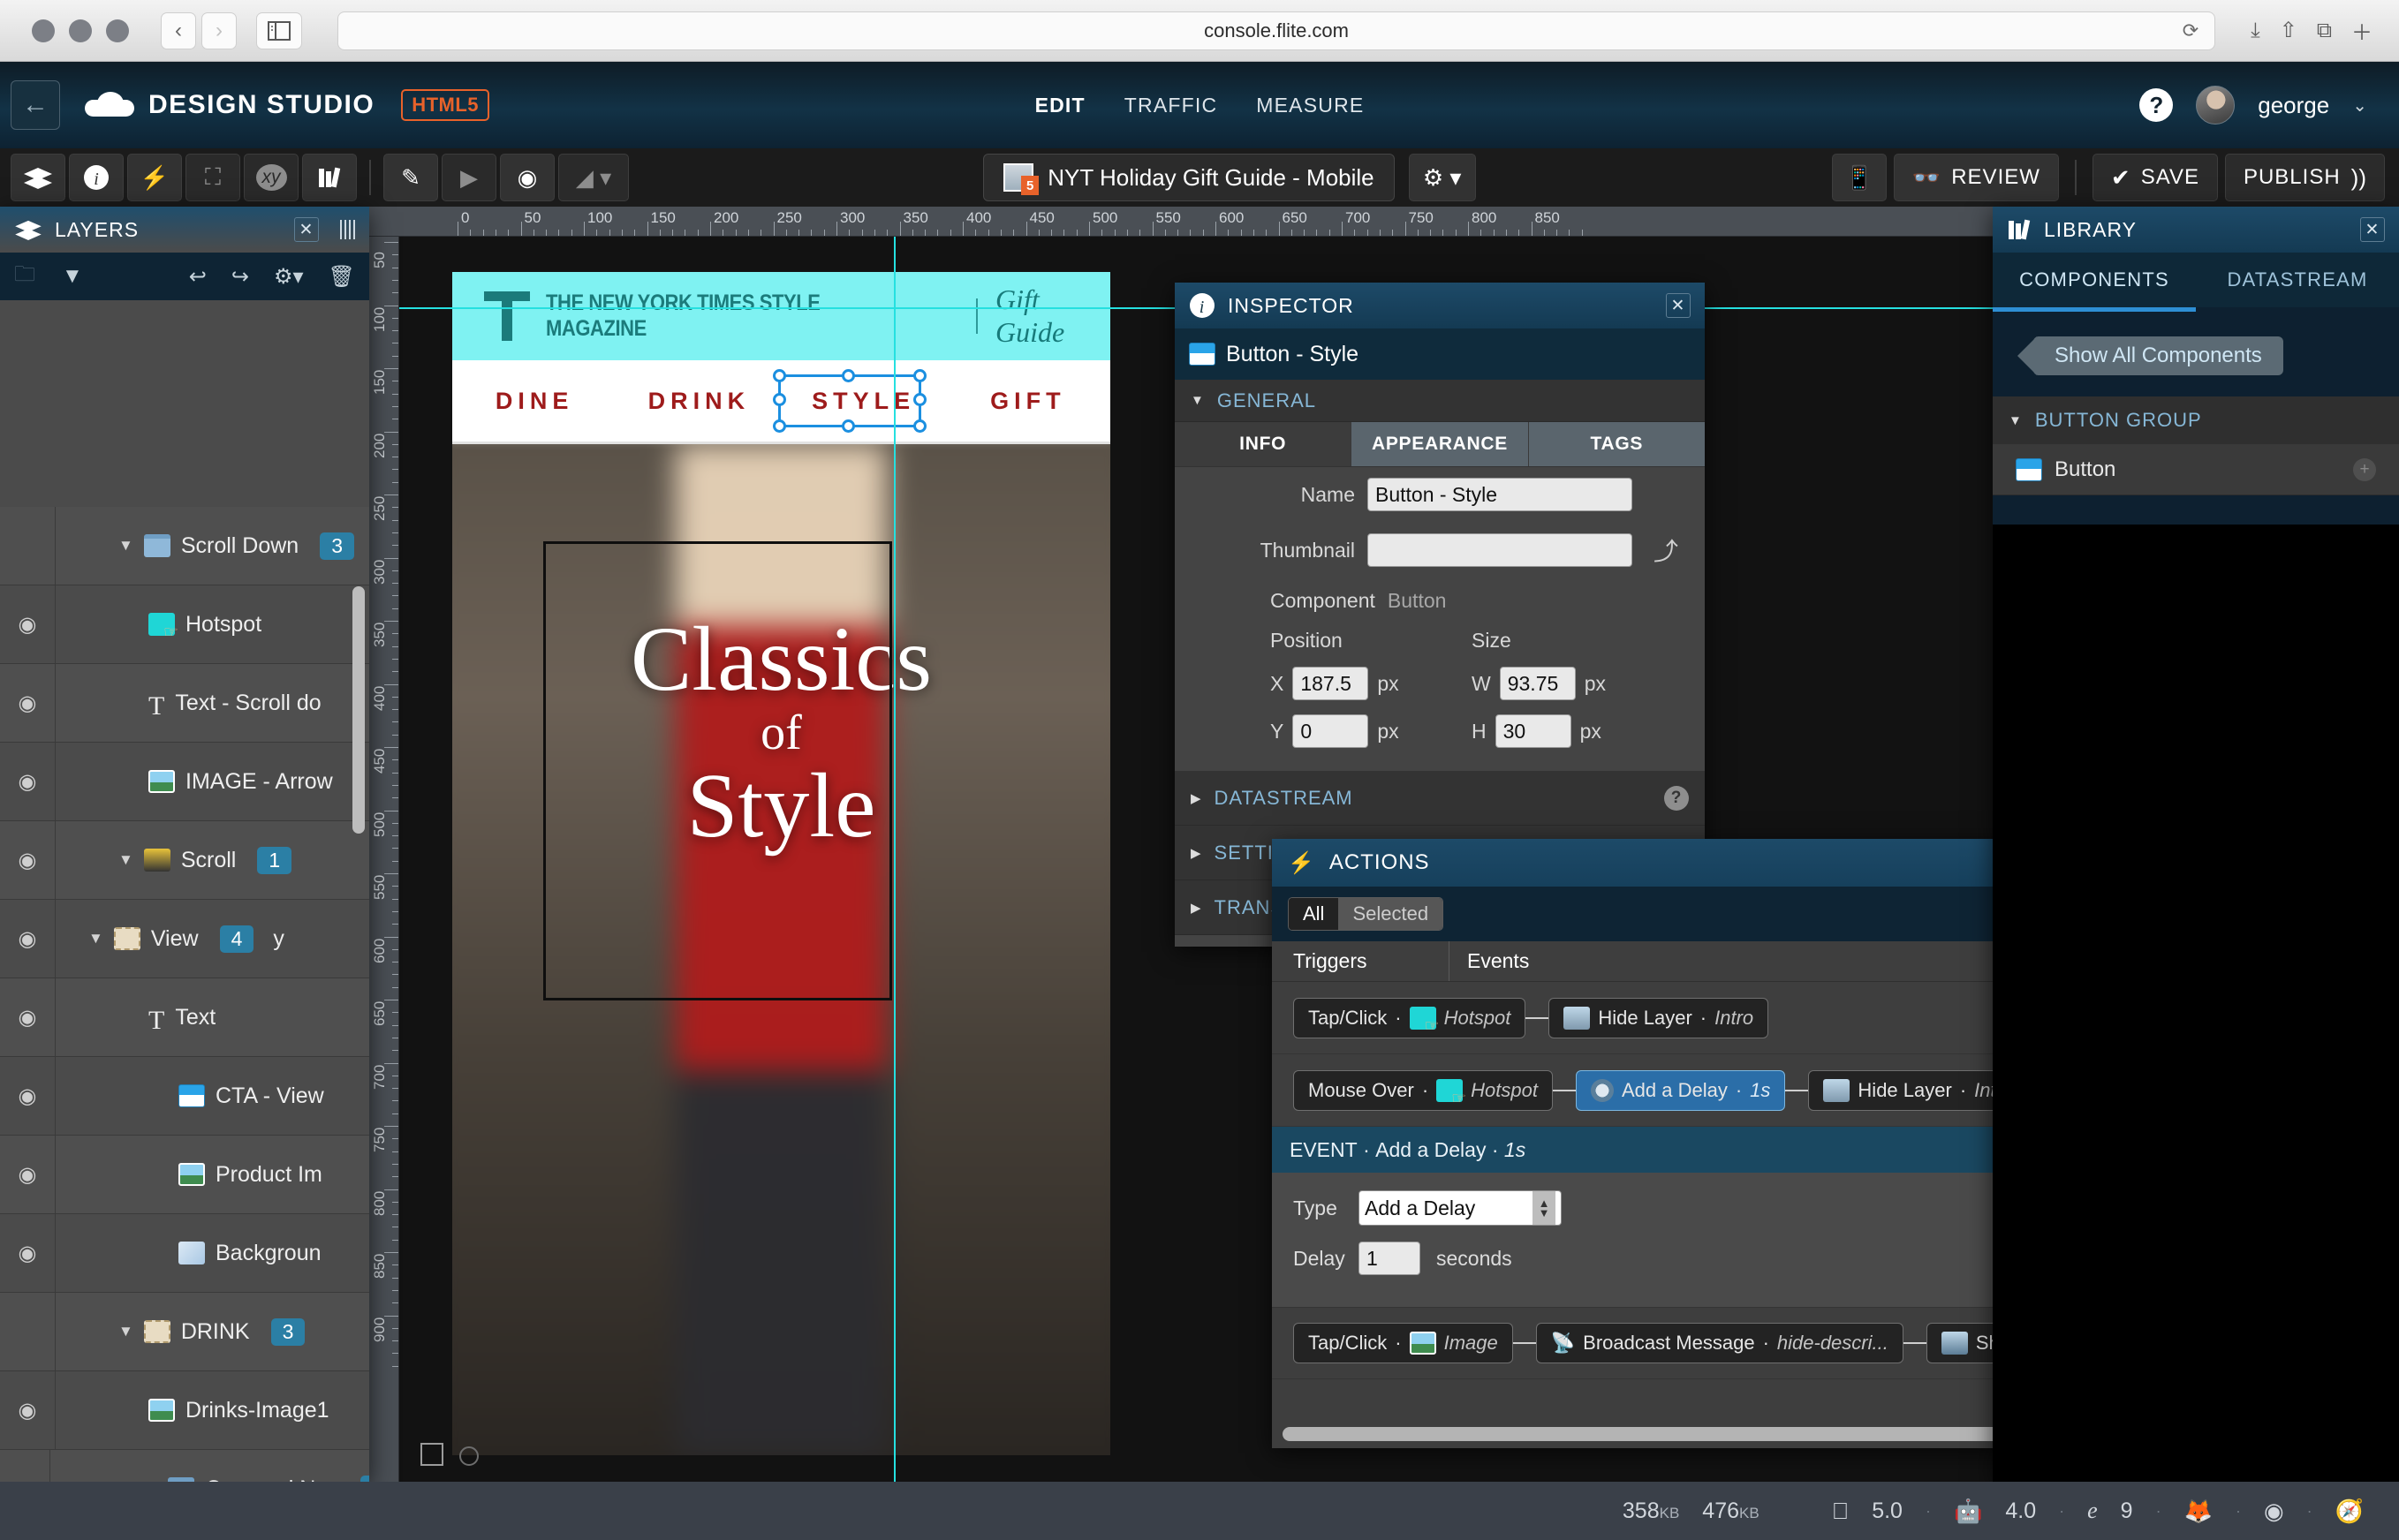 This screenshot has width=2399, height=1540. What do you see at coordinates (2150, 355) in the screenshot?
I see `show-all-components-button: Show All Components` at bounding box center [2150, 355].